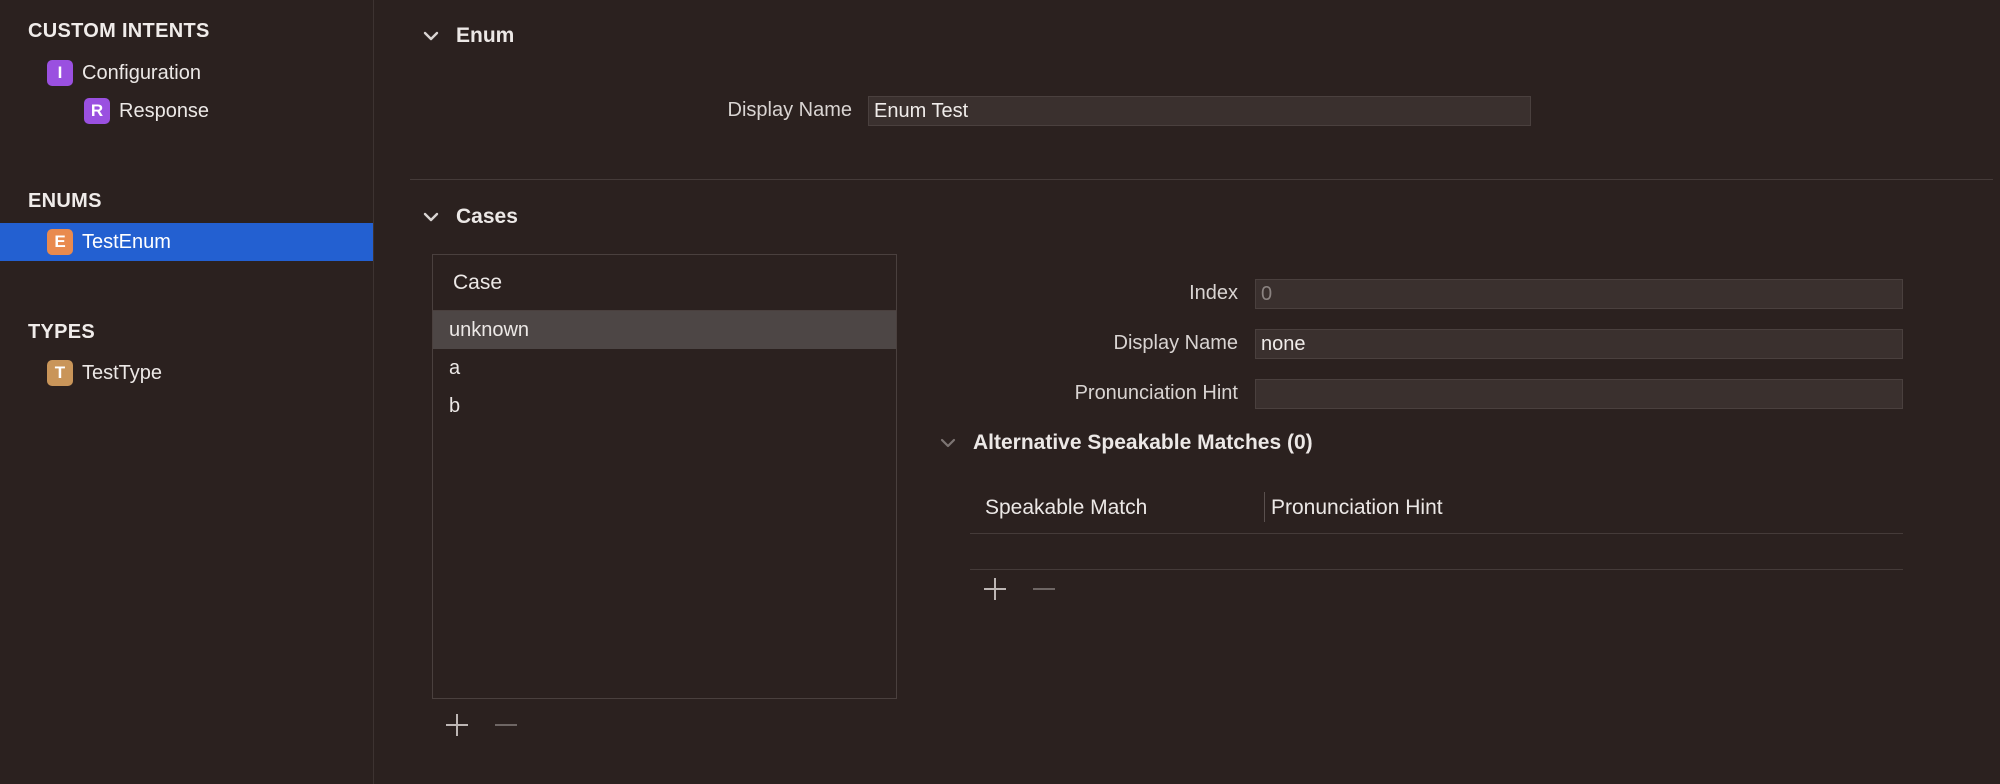  Describe the element at coordinates (664, 330) in the screenshot. I see `case-row-unknown: unknown` at that location.